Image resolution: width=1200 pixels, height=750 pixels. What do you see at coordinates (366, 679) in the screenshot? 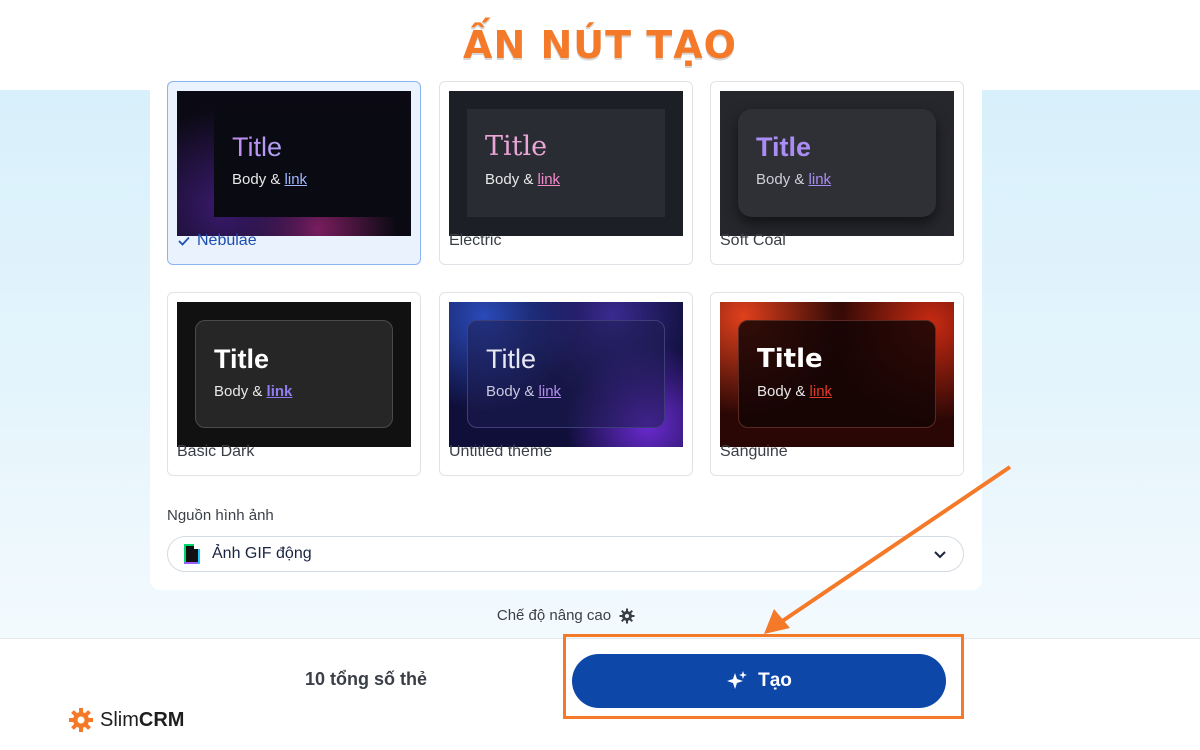
I see `card-count: 10 tổng số thẻ` at bounding box center [366, 679].